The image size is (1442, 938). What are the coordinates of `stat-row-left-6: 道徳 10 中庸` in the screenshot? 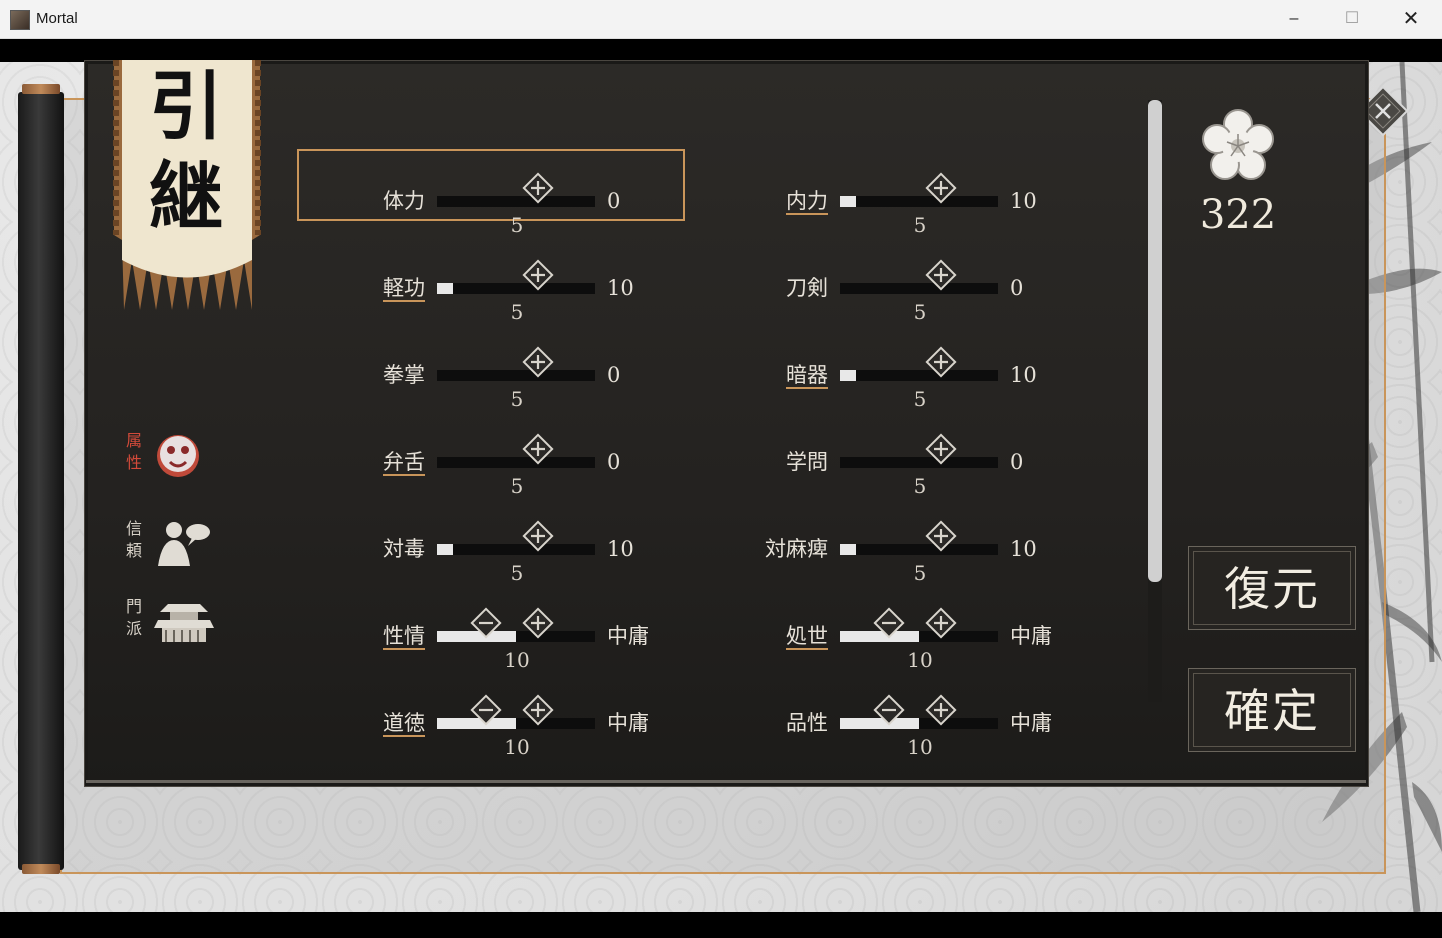 It's located at (576, 736).